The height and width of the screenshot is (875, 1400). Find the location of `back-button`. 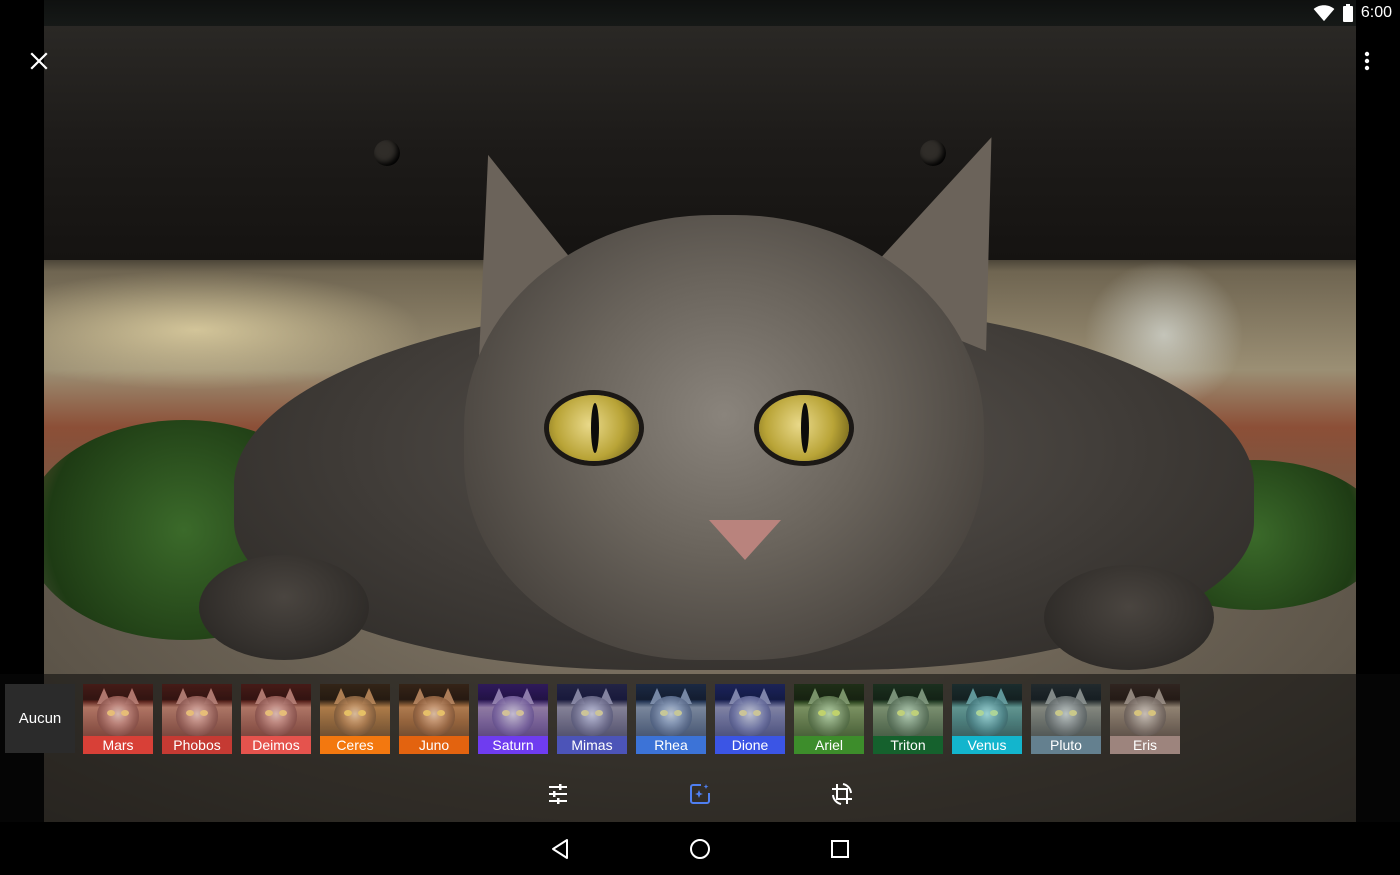

back-button is located at coordinates (560, 849).